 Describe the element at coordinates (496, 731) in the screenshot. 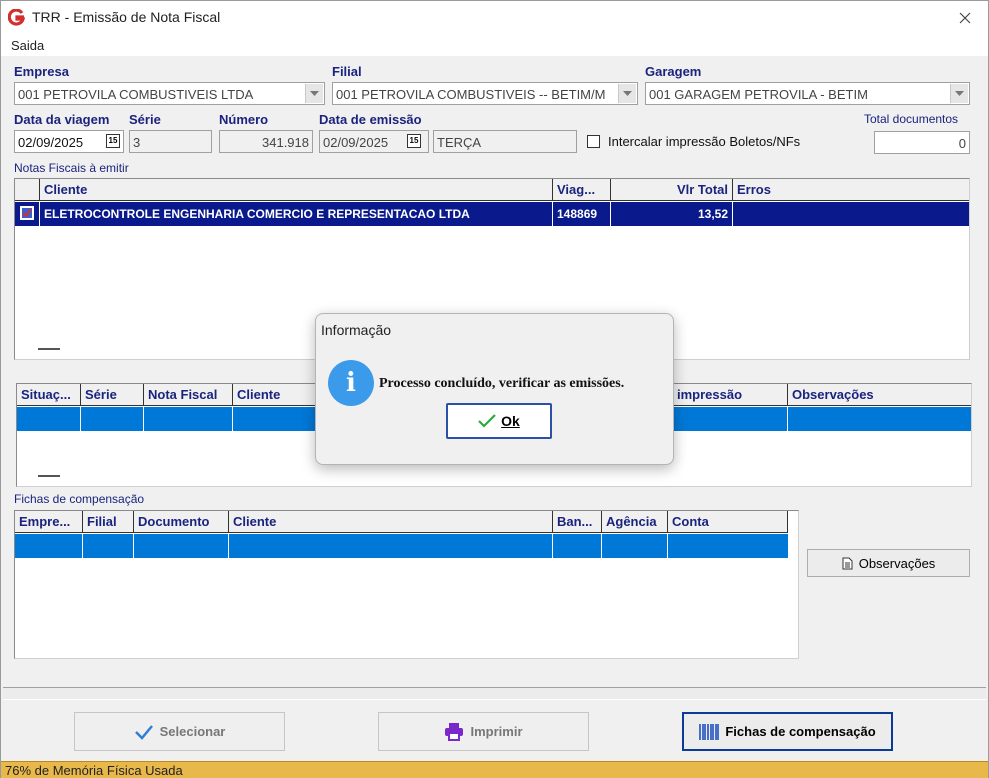

I see `imprimir-label: Imprimir` at that location.